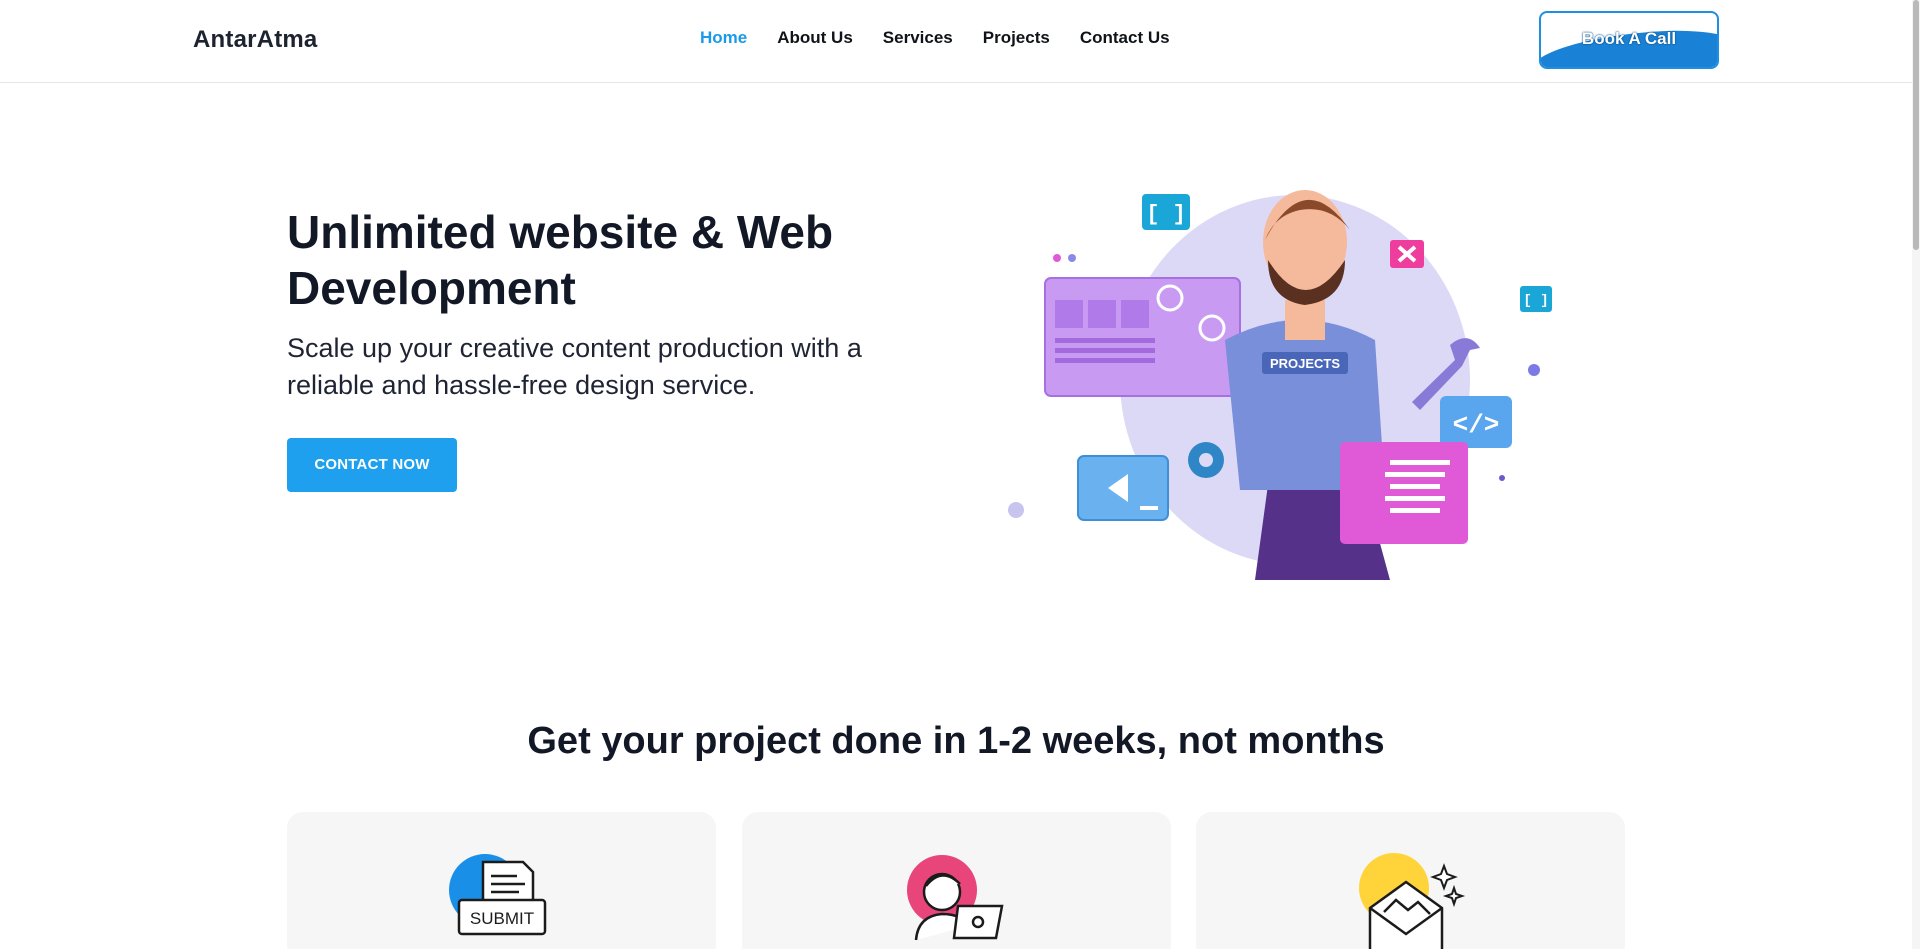  What do you see at coordinates (1305, 363) in the screenshot?
I see `shirt-text: PROJECTS` at bounding box center [1305, 363].